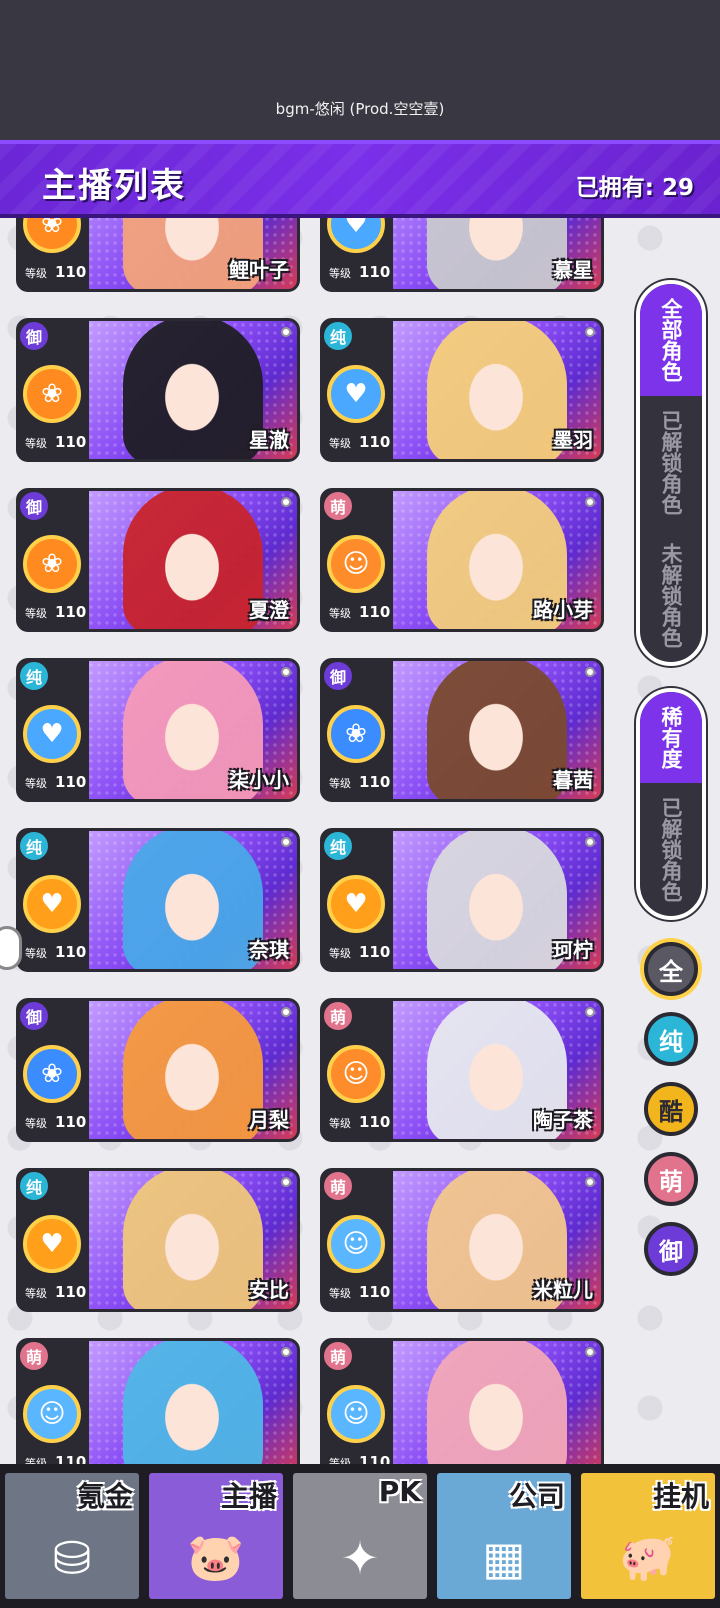 This screenshot has width=720, height=1608. I want to click on sort-filter: 稀有度 已解锁角色, so click(671, 804).